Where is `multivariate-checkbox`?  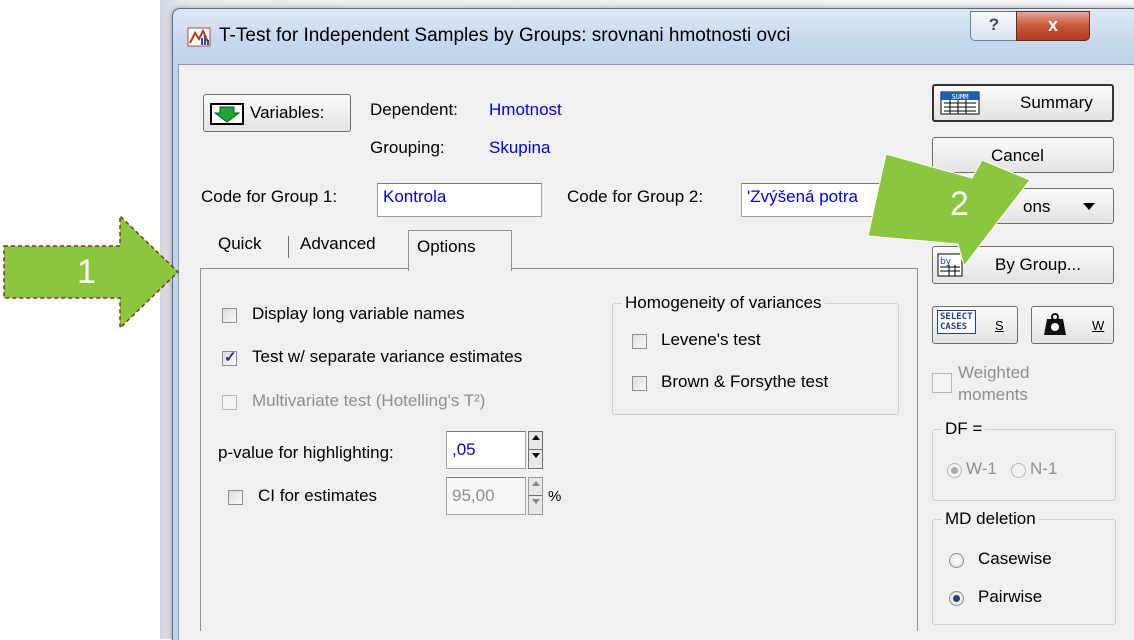 multivariate-checkbox is located at coordinates (229, 402).